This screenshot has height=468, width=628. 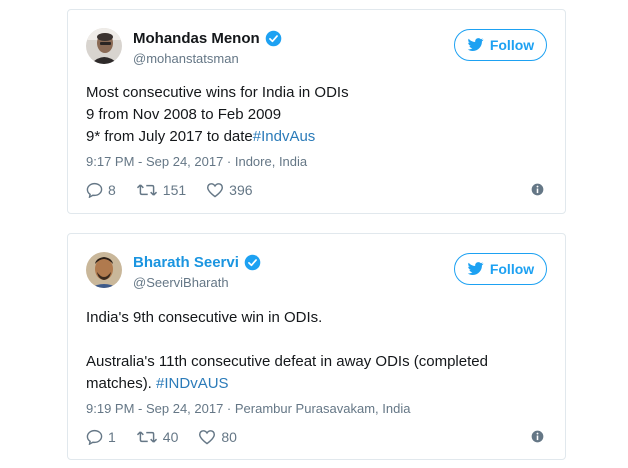 What do you see at coordinates (192, 383) in the screenshot?
I see `hashtag-link: #INDvAUS` at bounding box center [192, 383].